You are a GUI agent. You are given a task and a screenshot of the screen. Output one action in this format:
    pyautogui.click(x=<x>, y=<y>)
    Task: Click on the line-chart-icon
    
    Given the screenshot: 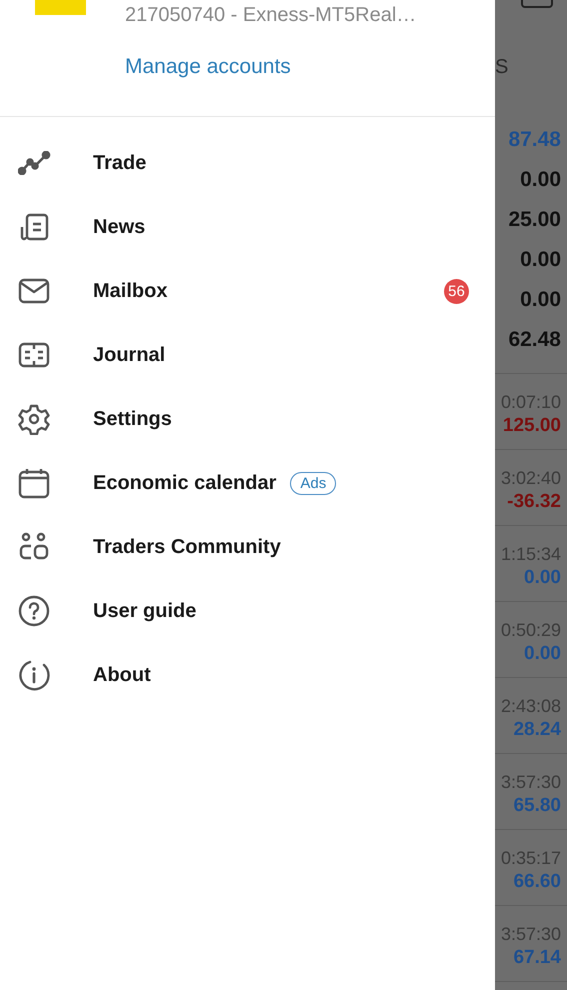 What is the action you would take?
    pyautogui.click(x=35, y=163)
    